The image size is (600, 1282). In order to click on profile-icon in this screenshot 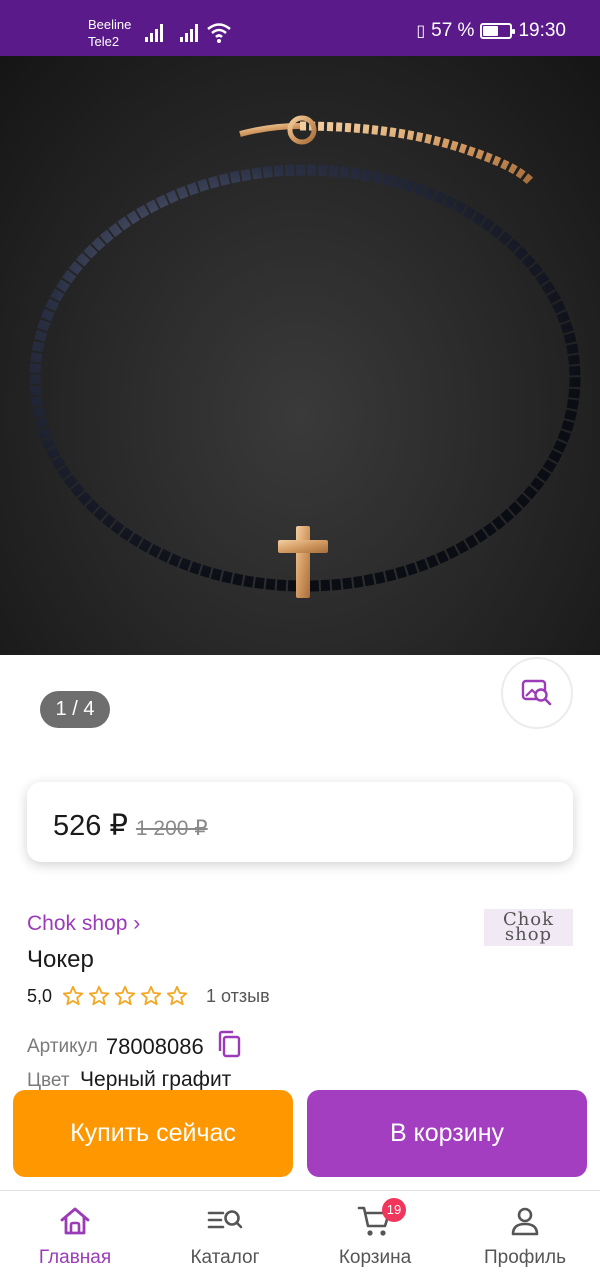, I will do `click(525, 1221)`.